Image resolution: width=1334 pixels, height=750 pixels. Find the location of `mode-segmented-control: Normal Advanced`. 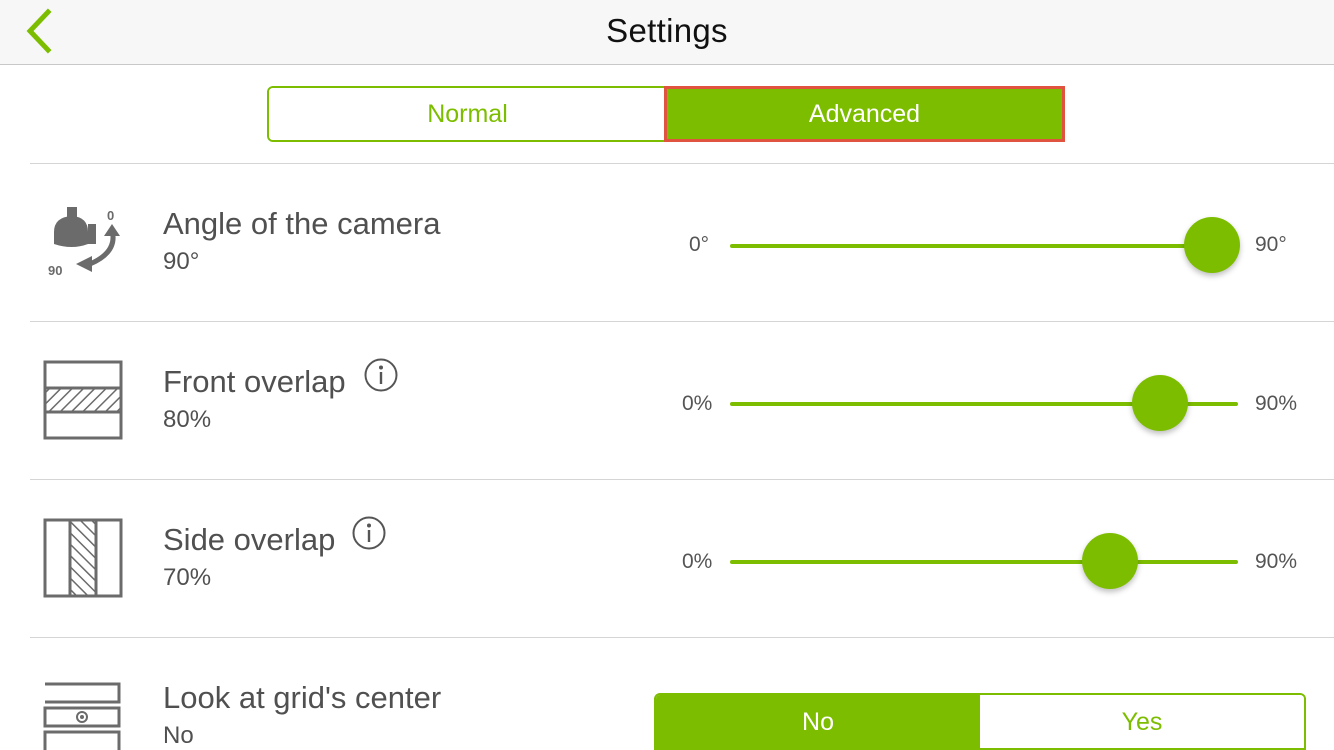

mode-segmented-control: Normal Advanced is located at coordinates (666, 114).